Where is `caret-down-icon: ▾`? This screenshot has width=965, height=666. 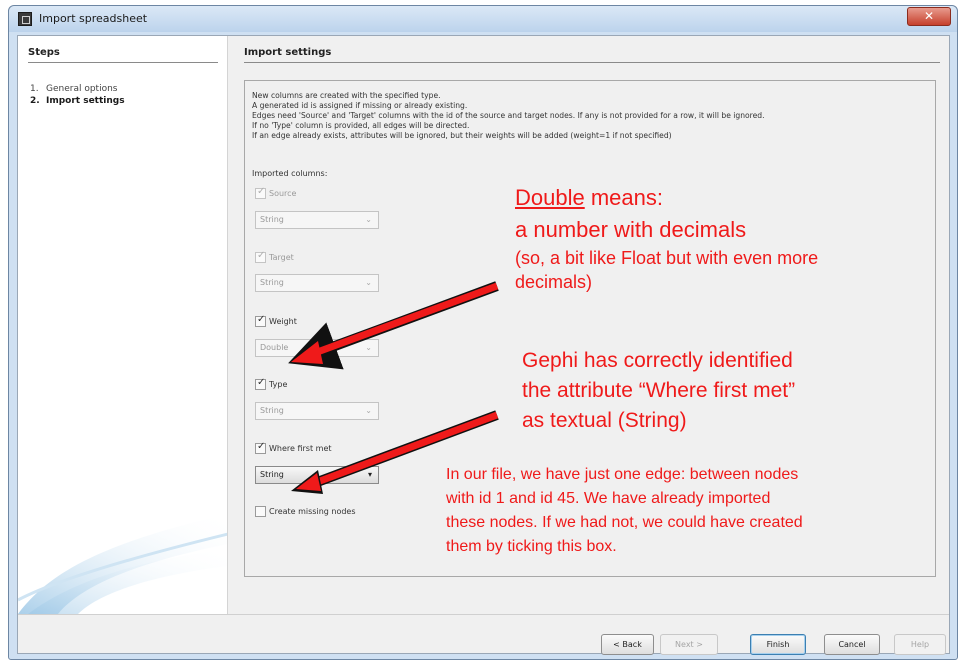 caret-down-icon: ▾ is located at coordinates (369, 474).